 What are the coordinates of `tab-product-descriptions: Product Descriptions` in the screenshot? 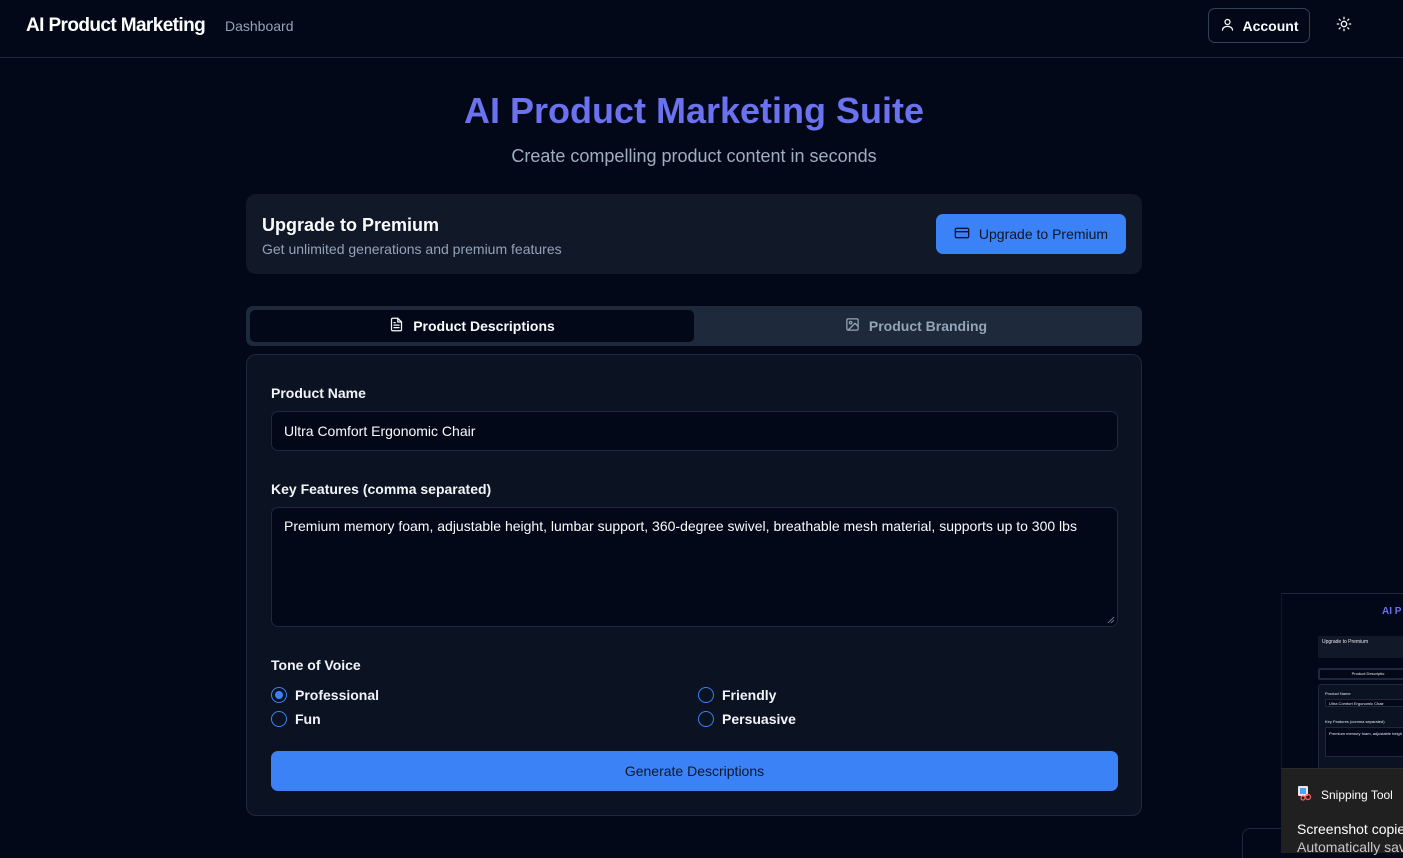 It's located at (472, 326).